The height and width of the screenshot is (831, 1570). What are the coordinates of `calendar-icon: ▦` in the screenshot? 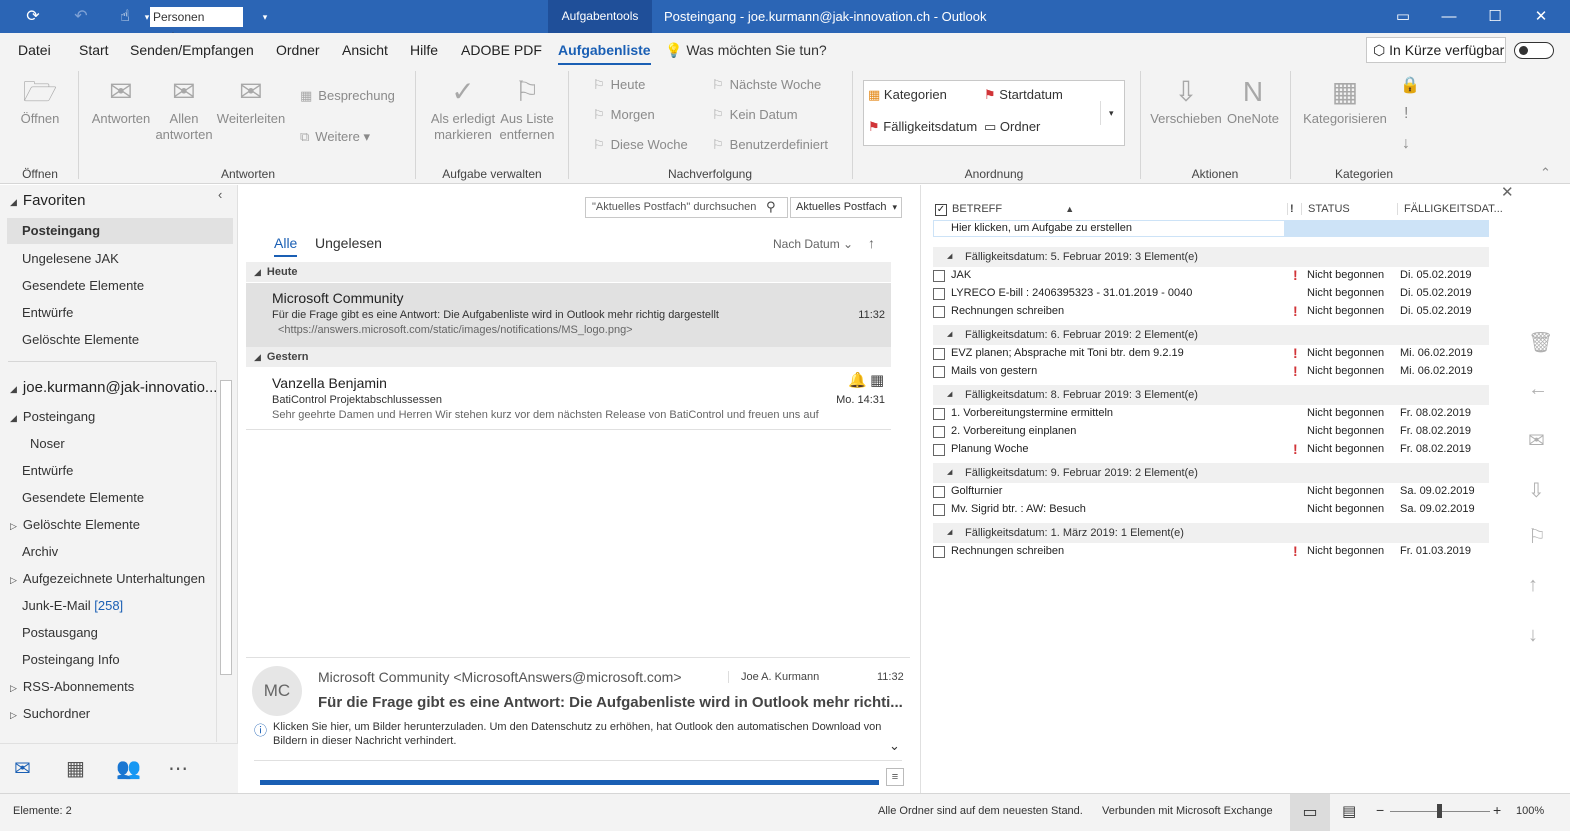 It's located at (75, 768).